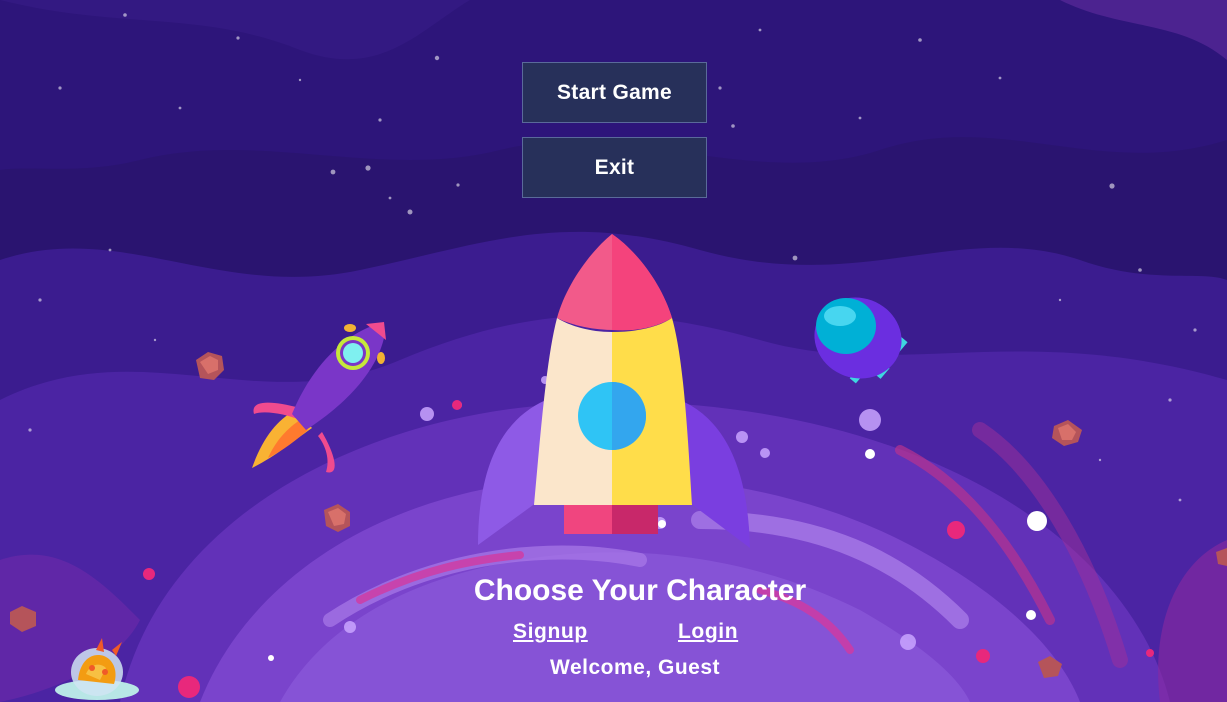 The width and height of the screenshot is (1227, 702). I want to click on start-game-button: Start Game, so click(614, 92).